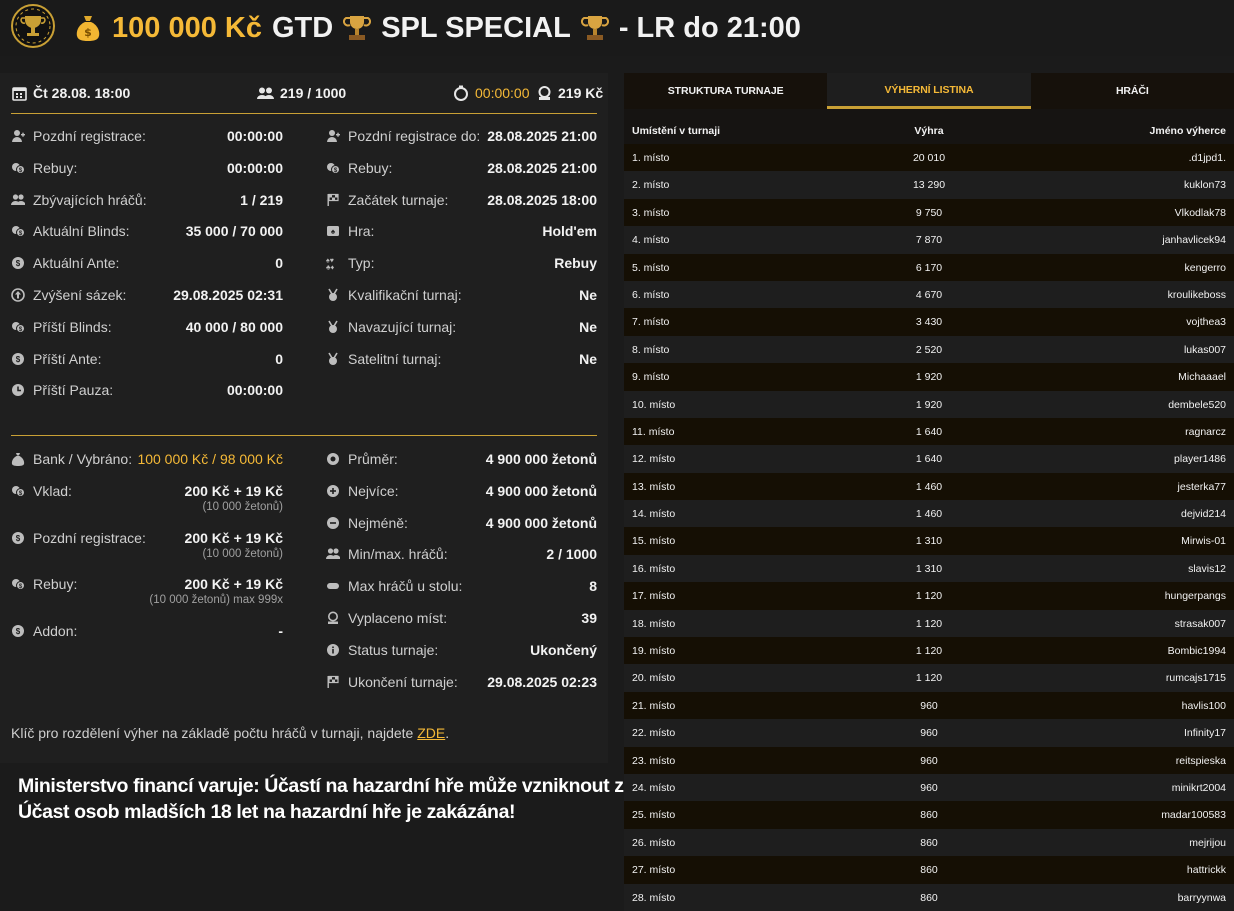  Describe the element at coordinates (1200, 624) in the screenshot. I see `winner-cell: strasak007` at that location.